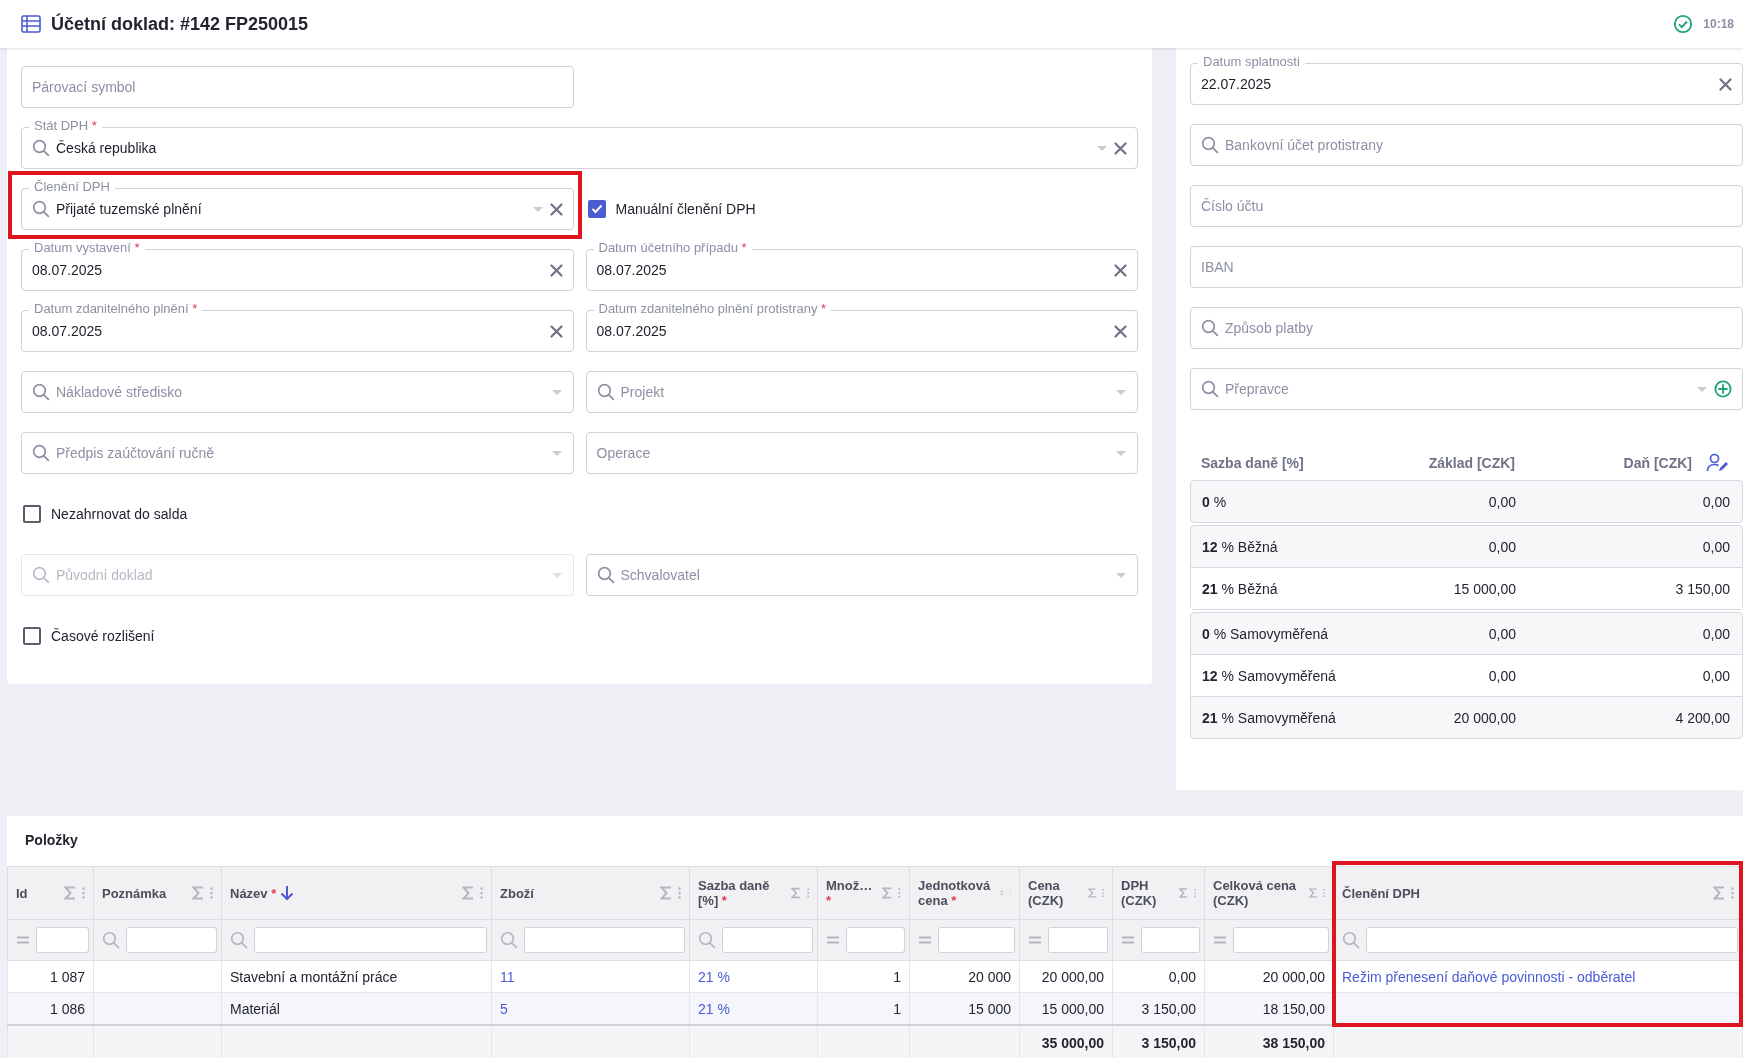 This screenshot has height=1058, width=1743. Describe the element at coordinates (107, 148) in the screenshot. I see `field-value: Česká republika` at that location.